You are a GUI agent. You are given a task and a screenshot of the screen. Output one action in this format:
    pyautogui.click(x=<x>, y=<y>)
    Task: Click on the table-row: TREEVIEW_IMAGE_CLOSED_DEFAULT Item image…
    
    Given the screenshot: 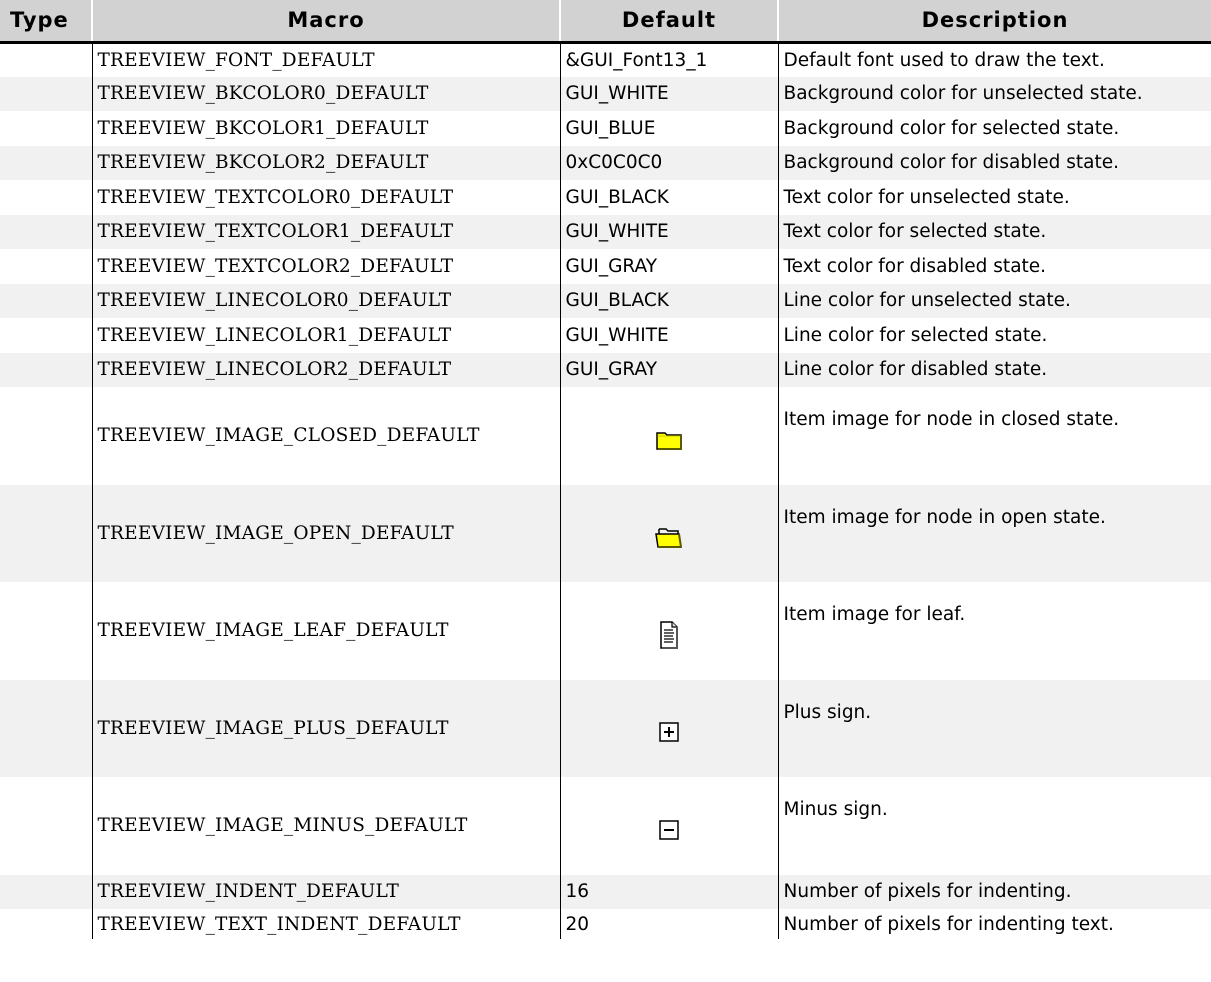 What is the action you would take?
    pyautogui.click(x=605, y=436)
    